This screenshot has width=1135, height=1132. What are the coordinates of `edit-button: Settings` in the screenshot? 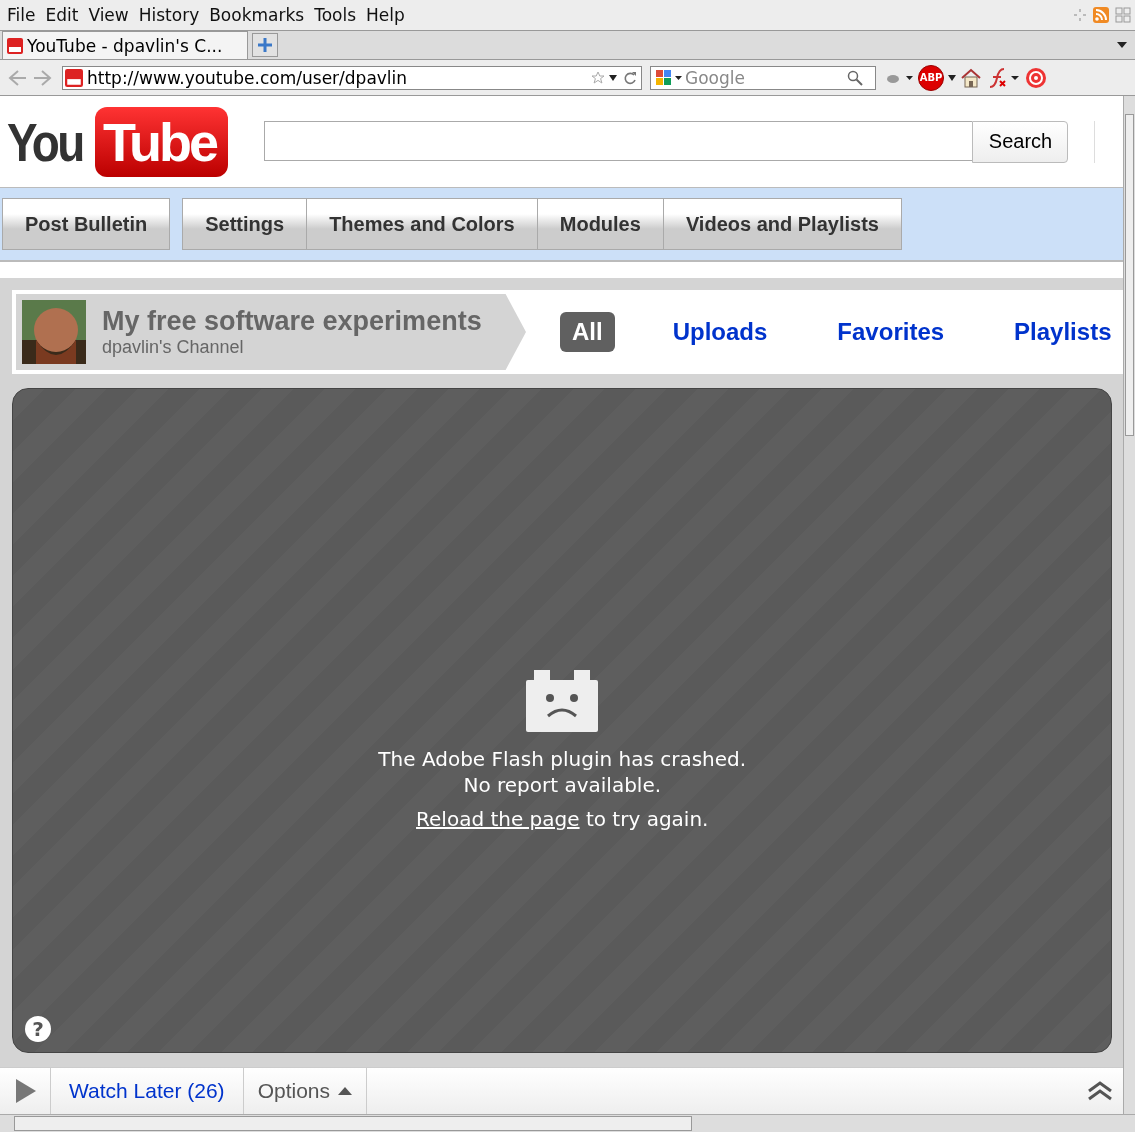 It's located at (245, 224).